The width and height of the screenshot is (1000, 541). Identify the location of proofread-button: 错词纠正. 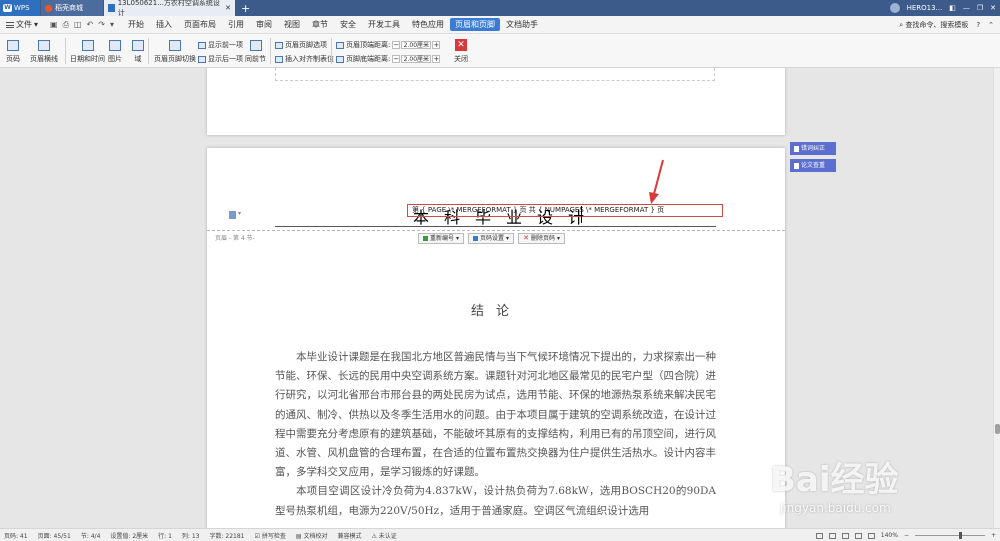
(813, 148).